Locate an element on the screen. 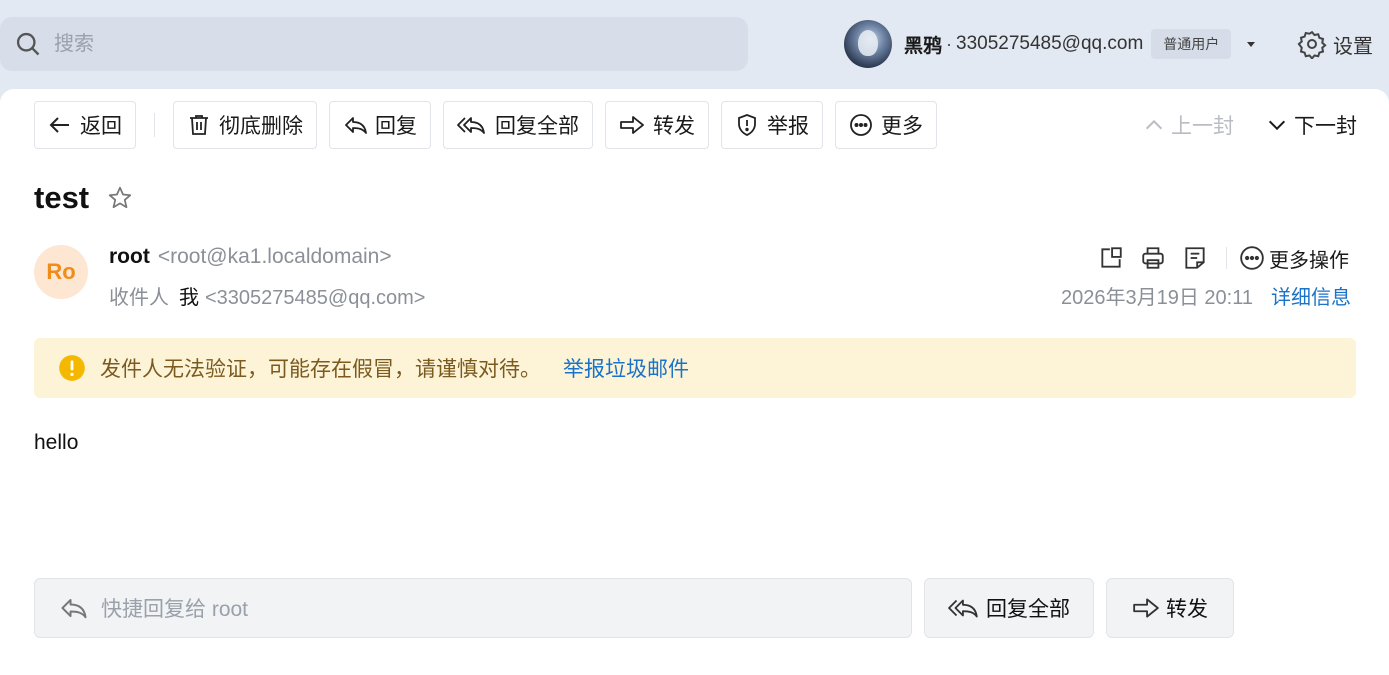 The image size is (1389, 675). report-spam-link: 举报垃圾邮件 is located at coordinates (626, 368).